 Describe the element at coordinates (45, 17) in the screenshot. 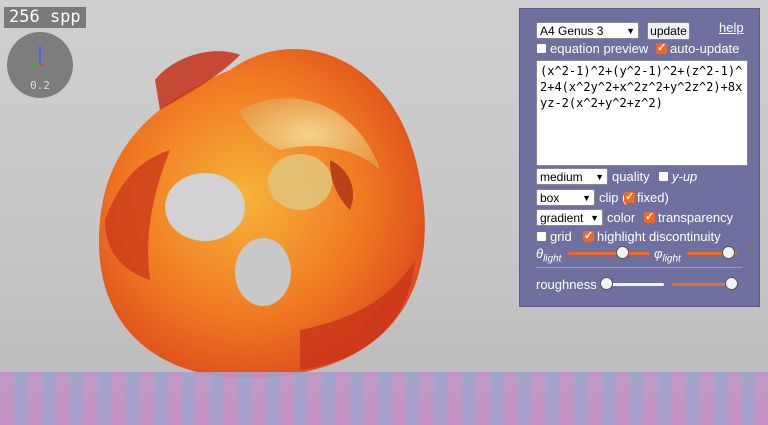

I see `samples-per-pixel-label: 256 spp` at that location.